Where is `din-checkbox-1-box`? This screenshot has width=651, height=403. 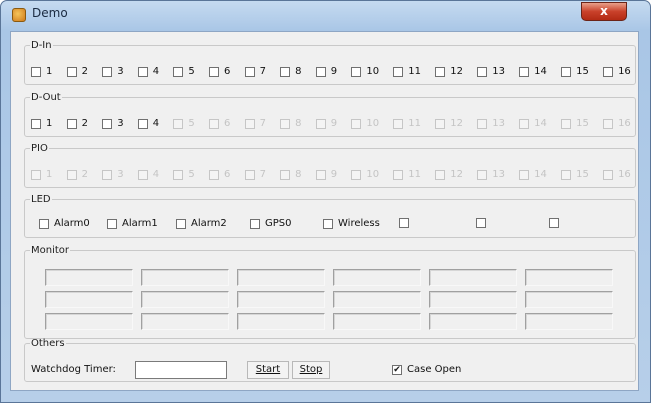
din-checkbox-1-box is located at coordinates (36, 71).